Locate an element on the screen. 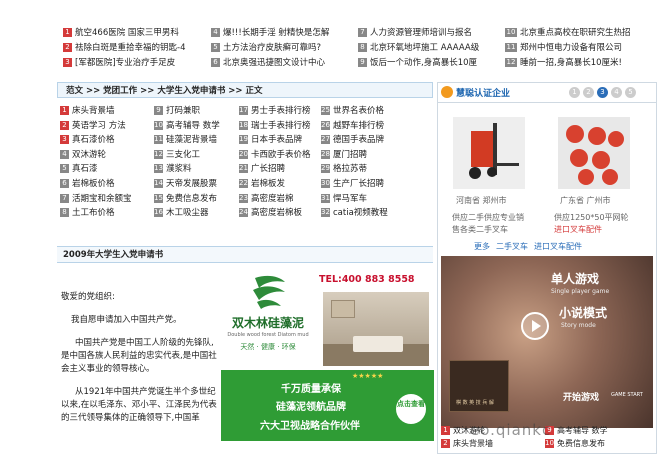  more-link: 更多 is located at coordinates (482, 246).